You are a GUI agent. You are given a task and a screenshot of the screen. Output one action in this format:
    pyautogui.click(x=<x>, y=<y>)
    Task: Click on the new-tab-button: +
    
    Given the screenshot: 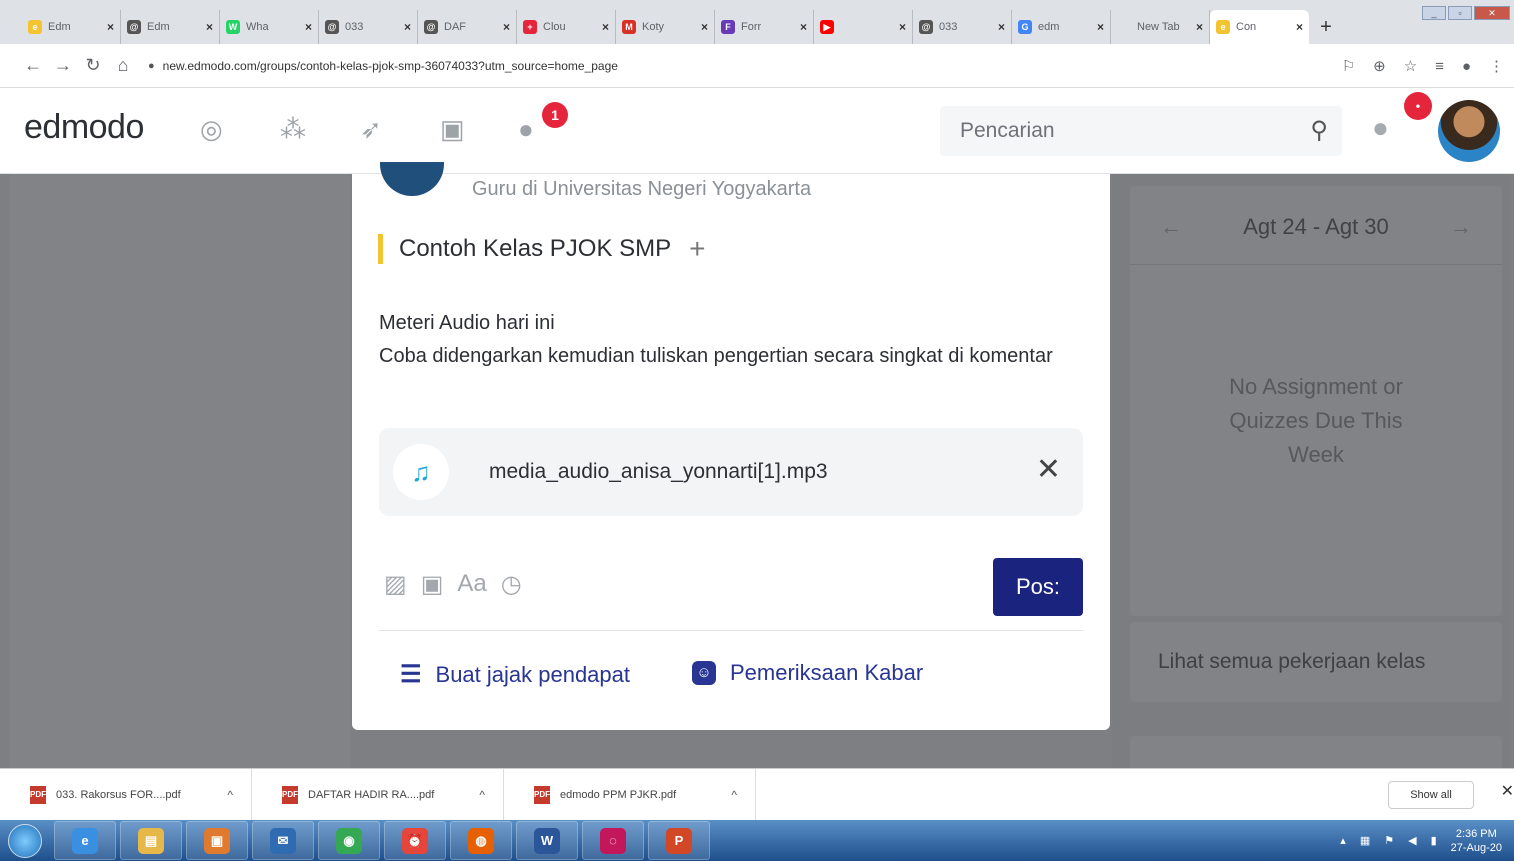 What is the action you would take?
    pyautogui.click(x=1326, y=27)
    